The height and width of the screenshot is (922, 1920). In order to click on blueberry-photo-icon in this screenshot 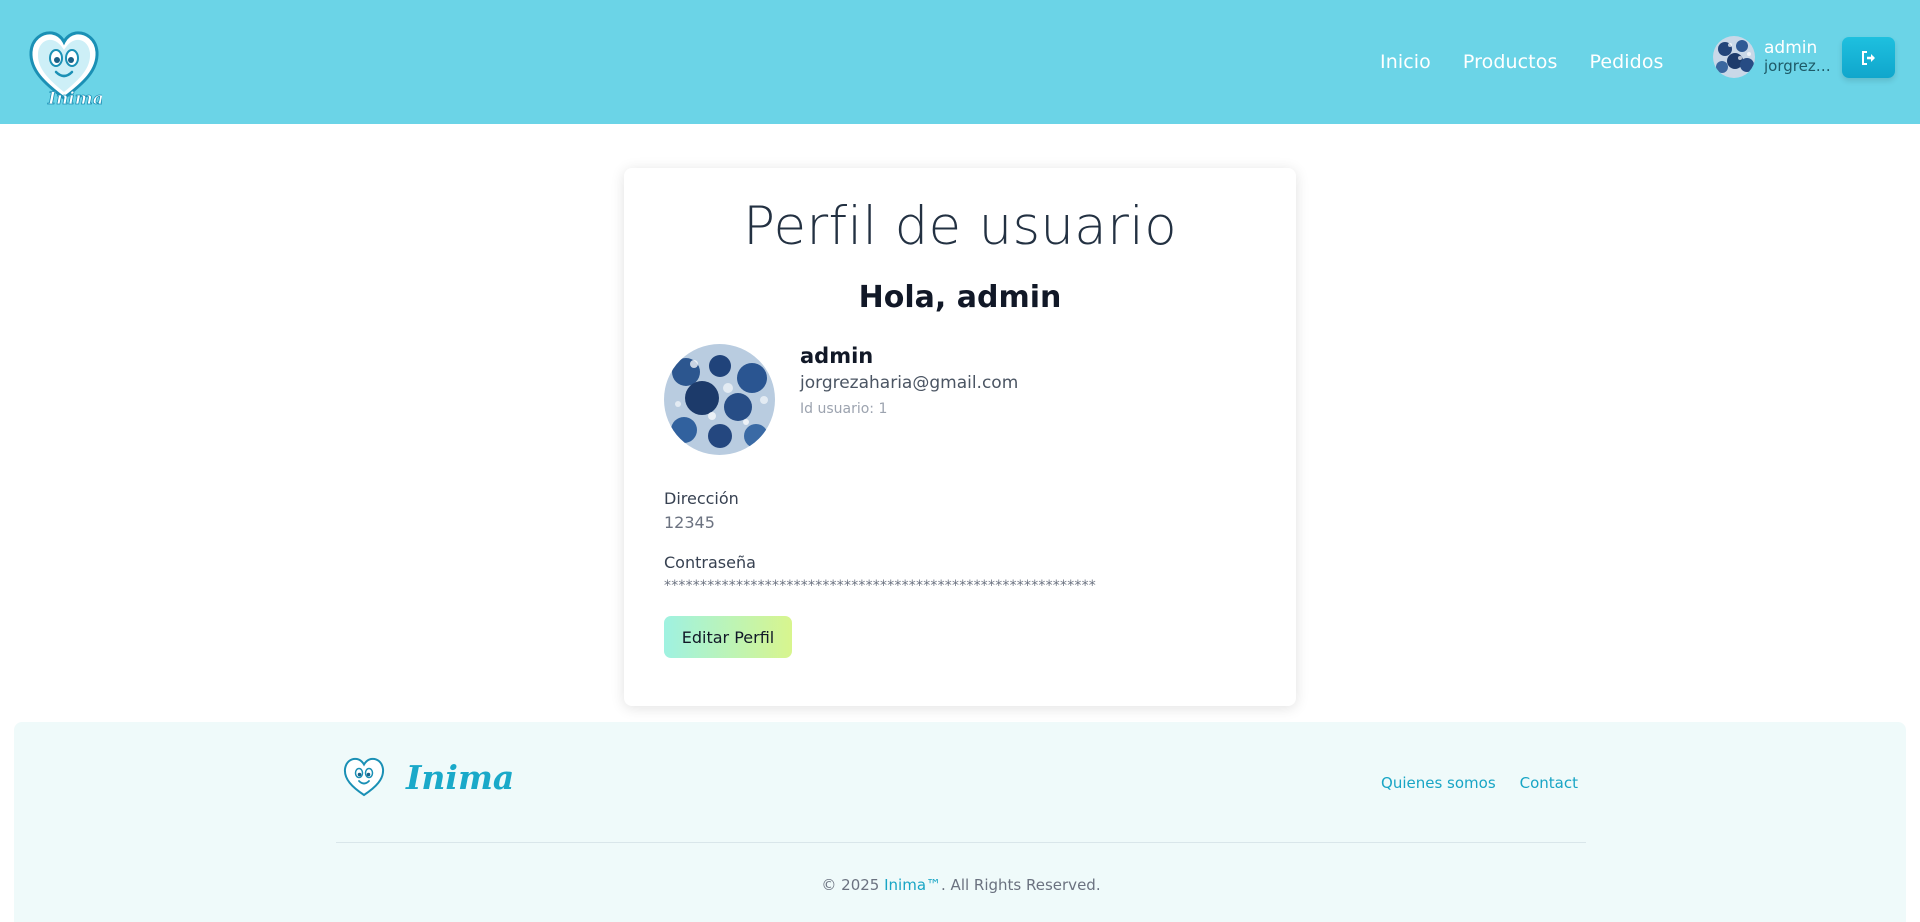, I will do `click(719, 399)`.